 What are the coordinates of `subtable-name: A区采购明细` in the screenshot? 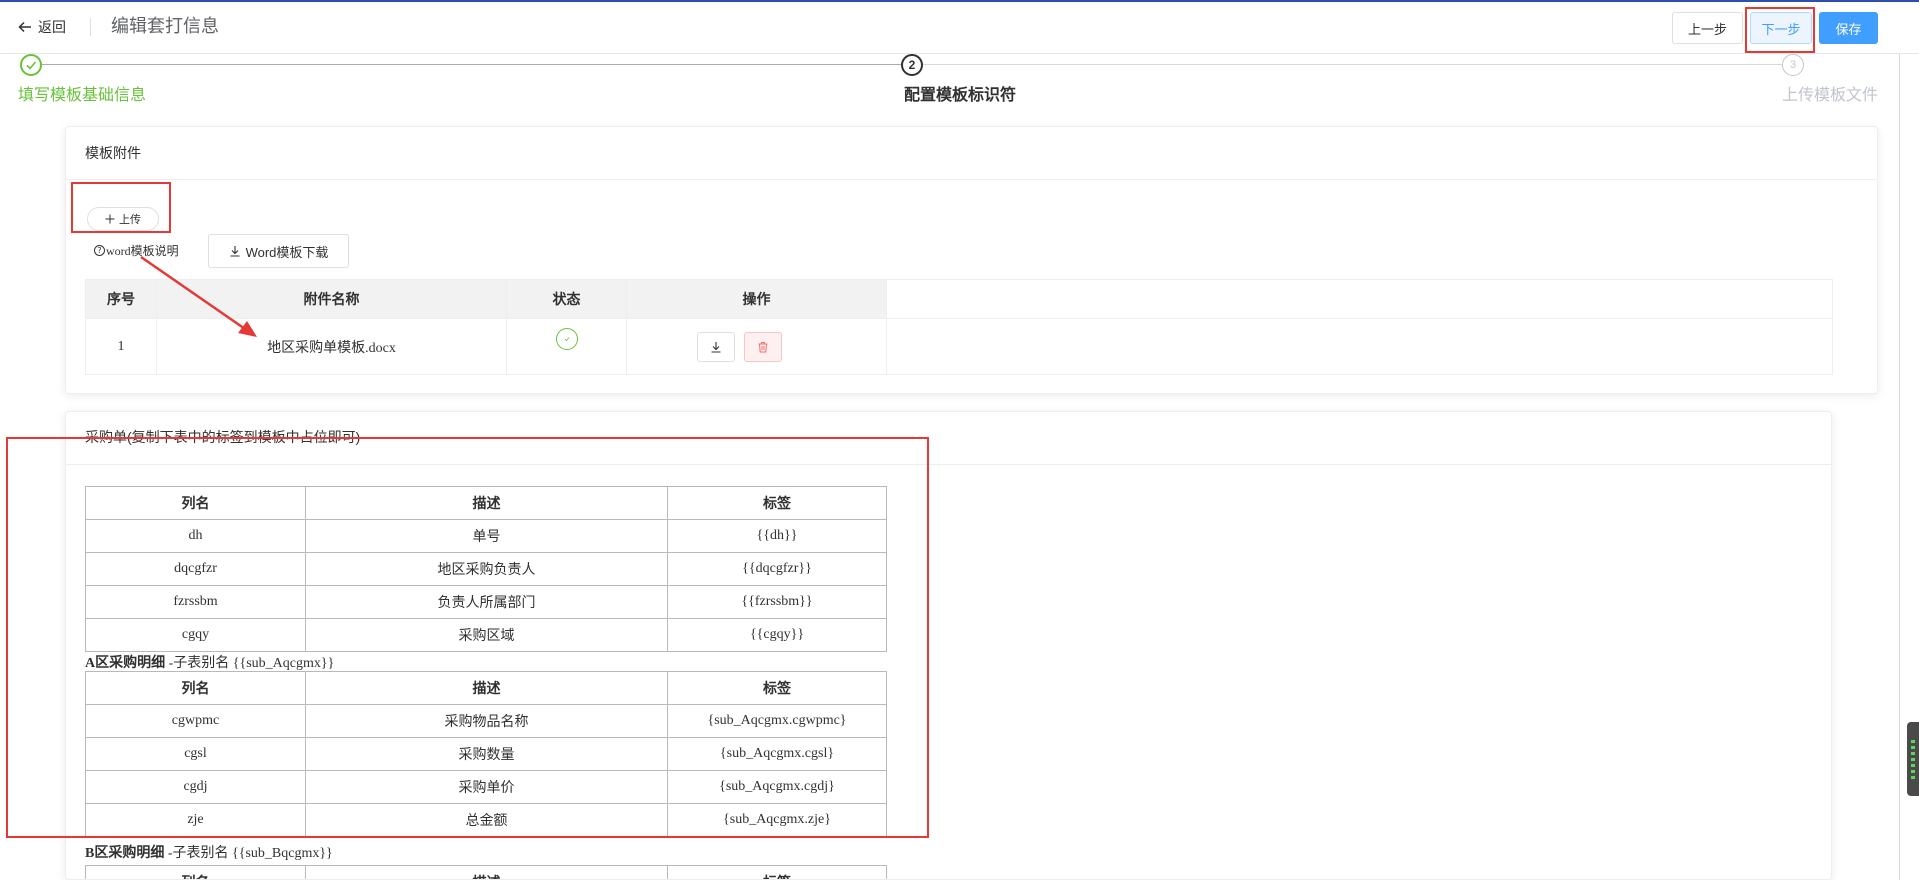 It's located at (125, 663).